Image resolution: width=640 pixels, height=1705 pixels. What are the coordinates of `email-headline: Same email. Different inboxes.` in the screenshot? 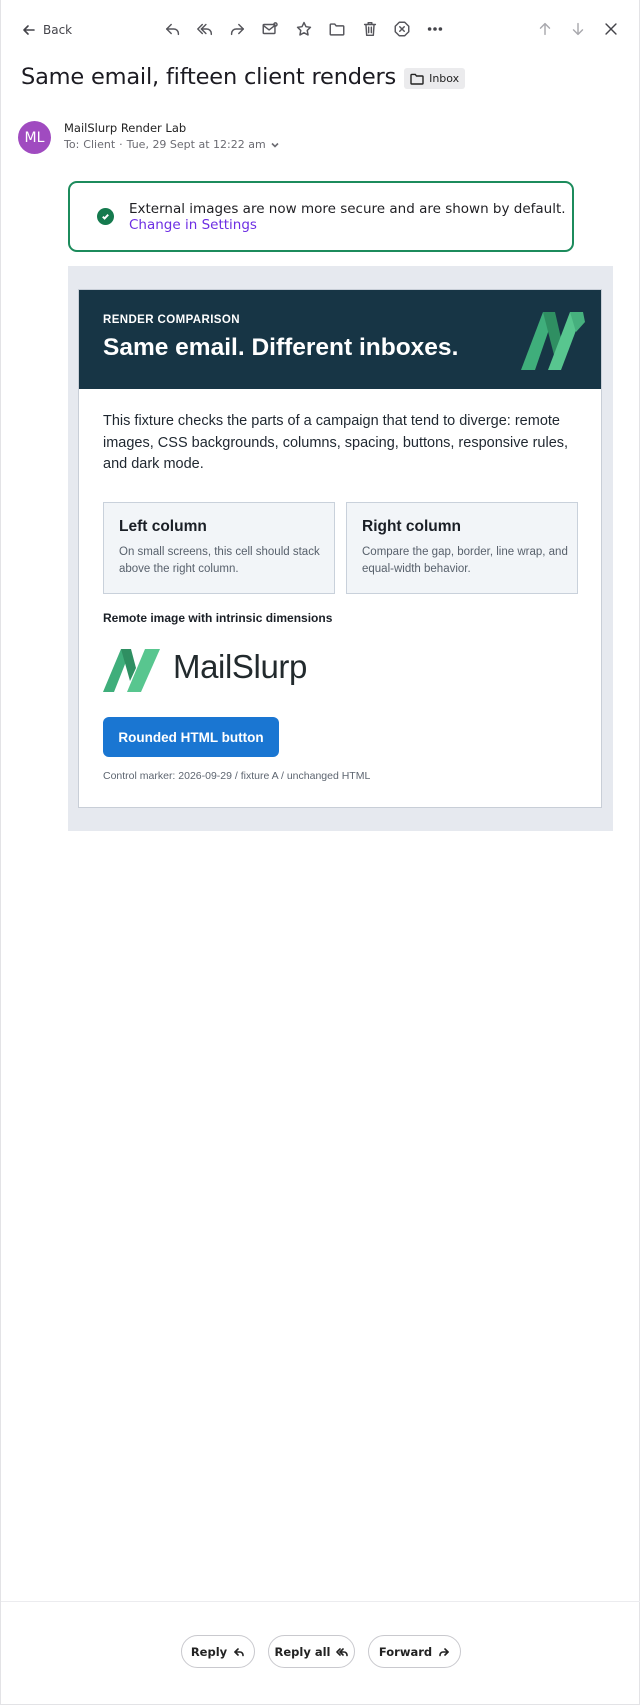 It's located at (281, 347).